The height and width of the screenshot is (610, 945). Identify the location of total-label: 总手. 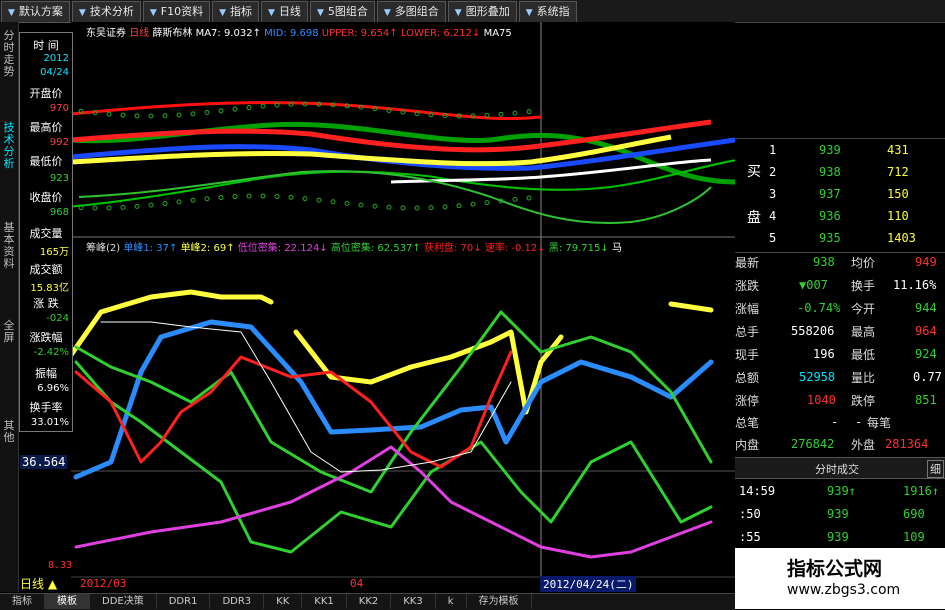
(747, 332).